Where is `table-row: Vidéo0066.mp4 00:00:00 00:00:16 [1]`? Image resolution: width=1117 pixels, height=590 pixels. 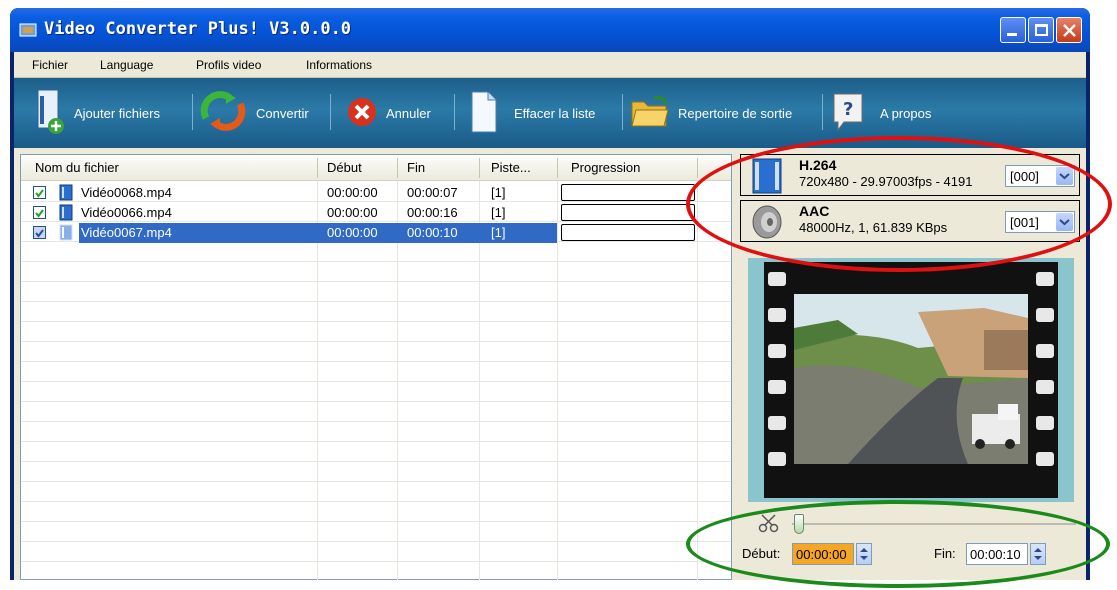 table-row: Vidéo0066.mp4 00:00:00 00:00:16 [1] is located at coordinates (376, 213).